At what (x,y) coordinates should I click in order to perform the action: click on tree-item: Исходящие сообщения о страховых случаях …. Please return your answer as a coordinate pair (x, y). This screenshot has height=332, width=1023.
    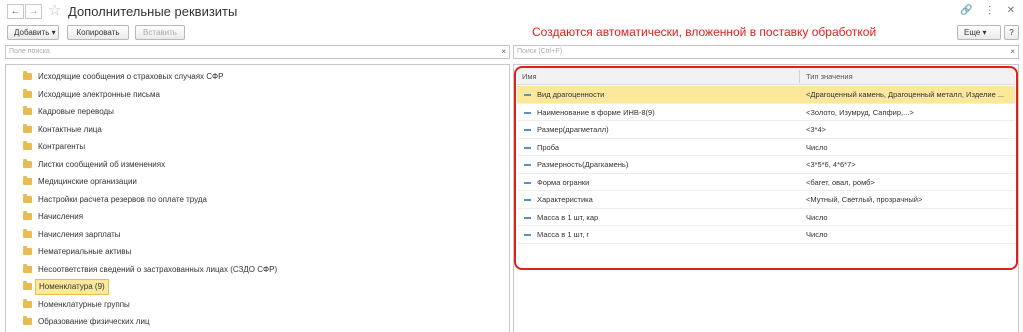
    Looking at the image, I should click on (257, 77).